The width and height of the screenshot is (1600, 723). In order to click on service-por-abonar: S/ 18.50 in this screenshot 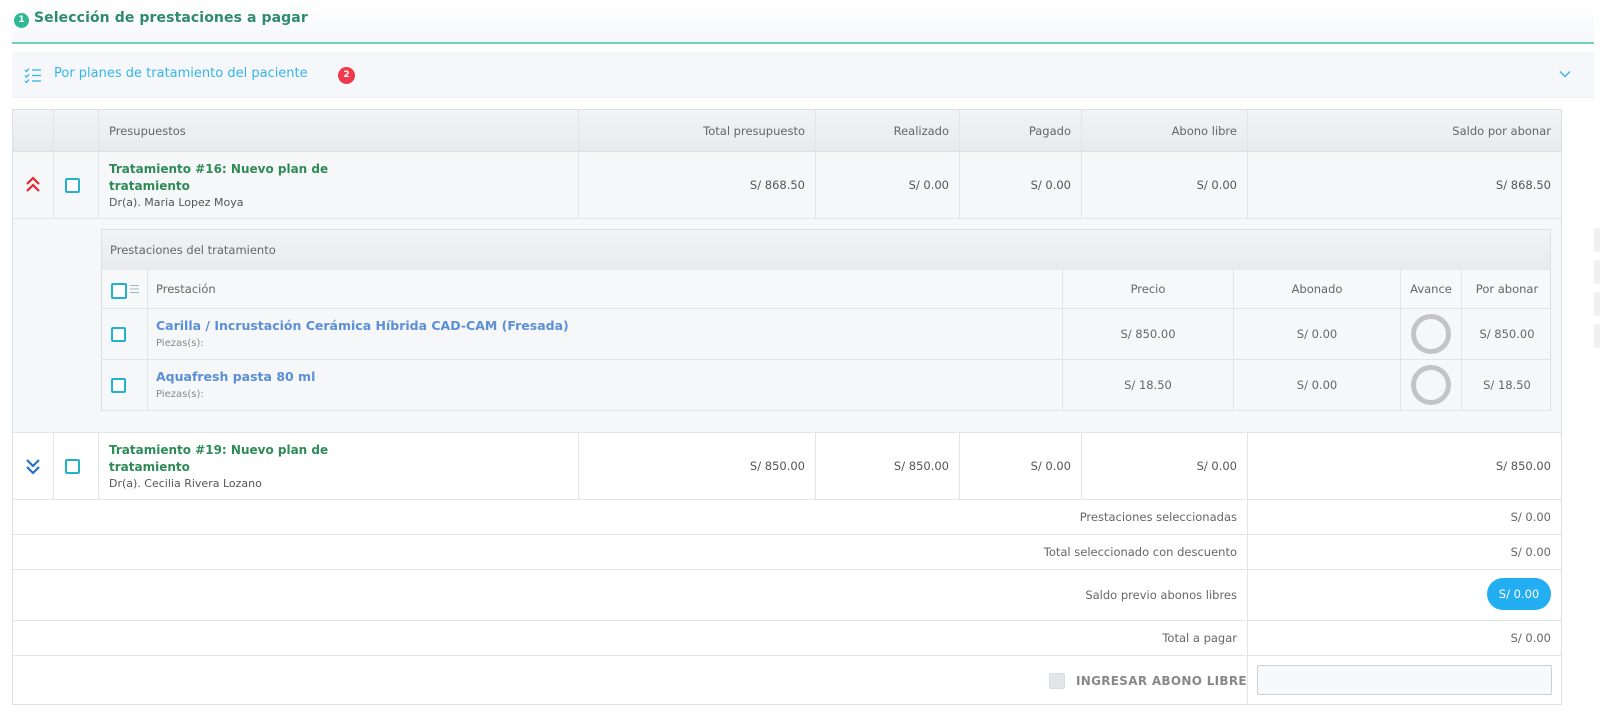, I will do `click(1506, 385)`.